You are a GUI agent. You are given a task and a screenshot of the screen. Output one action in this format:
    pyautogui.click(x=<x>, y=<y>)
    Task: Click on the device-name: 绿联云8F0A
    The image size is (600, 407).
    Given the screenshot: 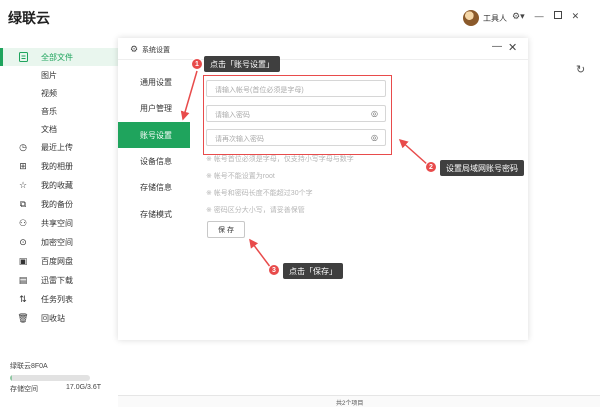 What is the action you would take?
    pyautogui.click(x=29, y=366)
    